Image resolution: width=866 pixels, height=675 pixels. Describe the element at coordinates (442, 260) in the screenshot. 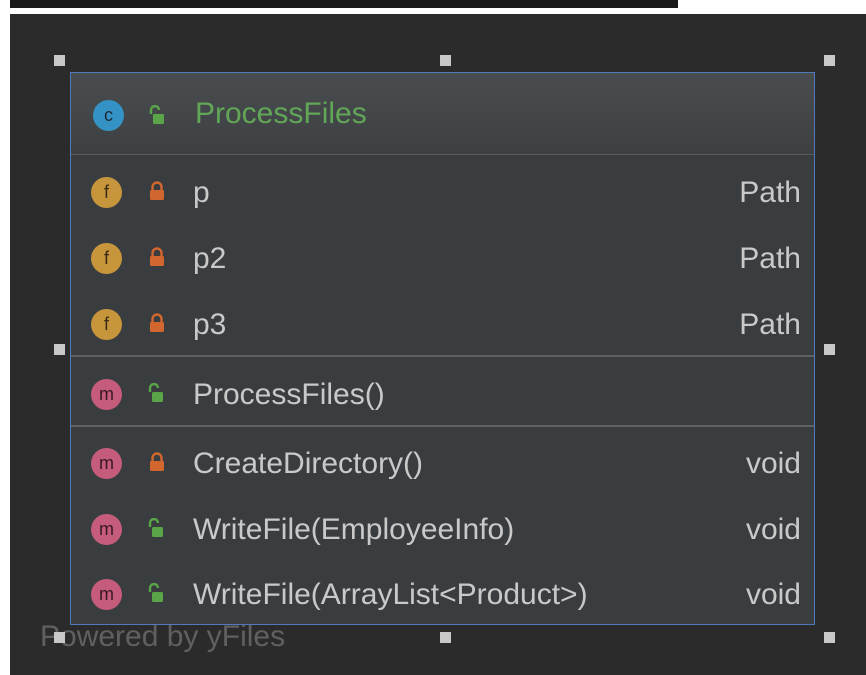

I see `field-row: f p2 Path` at that location.